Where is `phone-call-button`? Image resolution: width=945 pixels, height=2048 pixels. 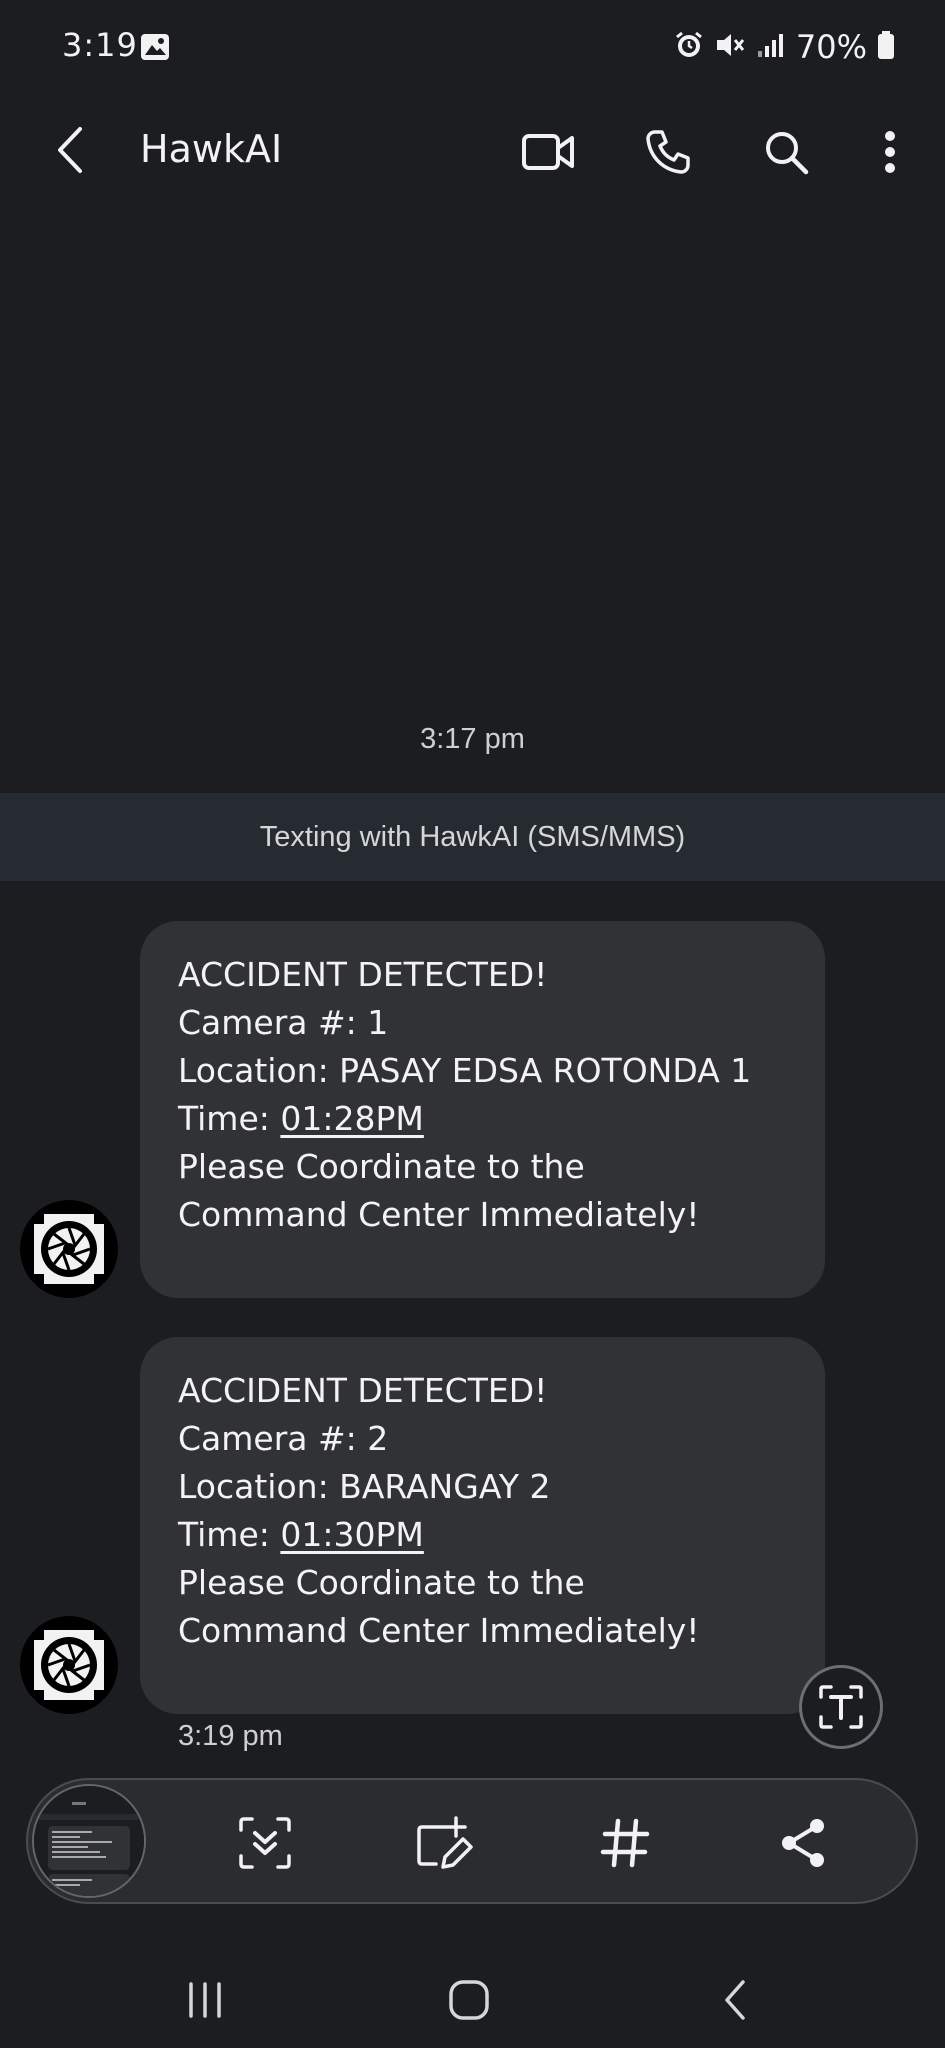 phone-call-button is located at coordinates (668, 152).